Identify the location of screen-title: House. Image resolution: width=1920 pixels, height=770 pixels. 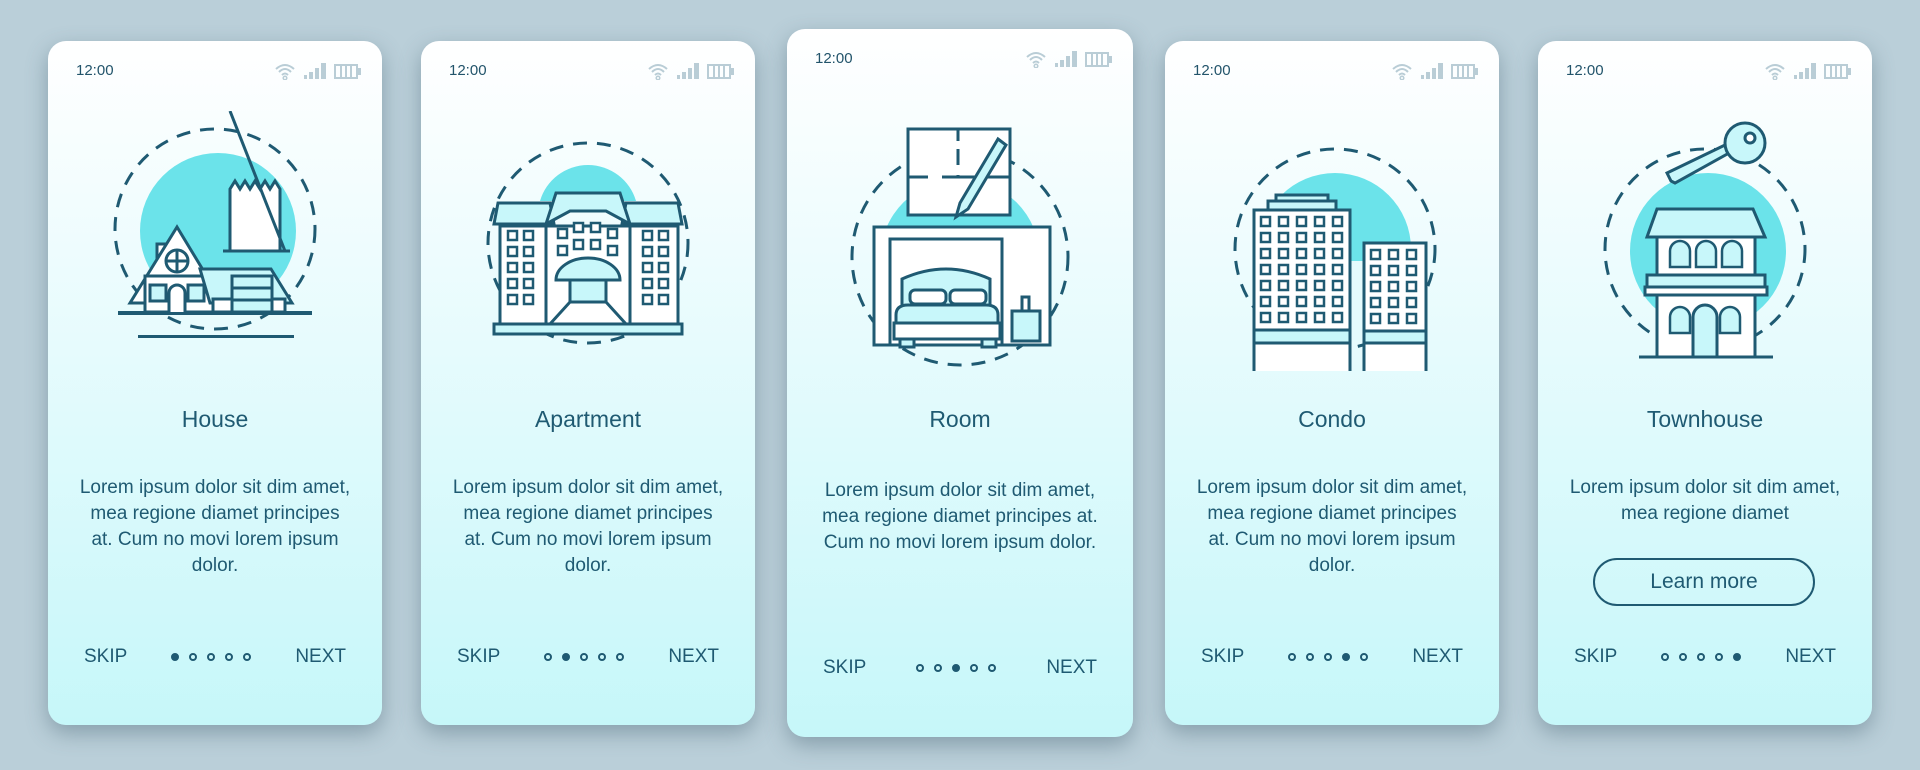
(215, 419).